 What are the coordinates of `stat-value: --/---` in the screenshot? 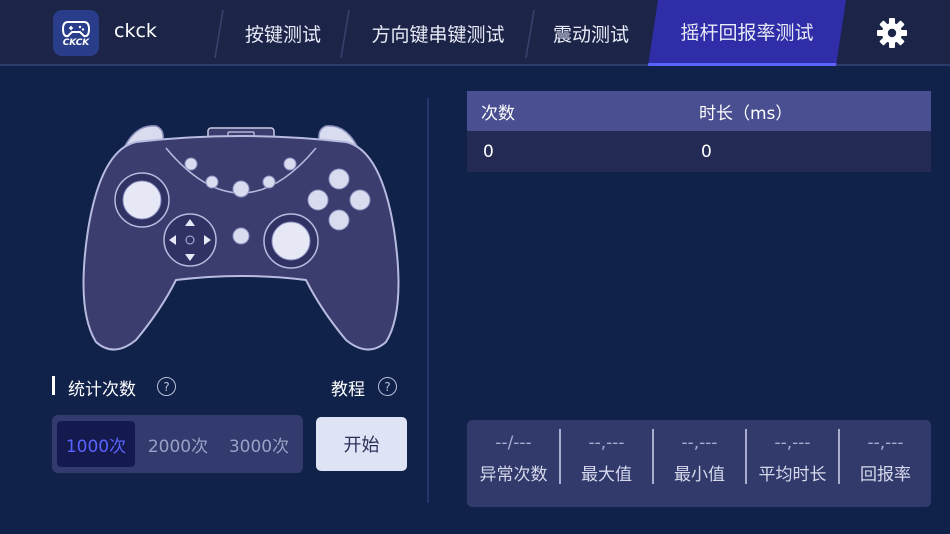 It's located at (513, 443).